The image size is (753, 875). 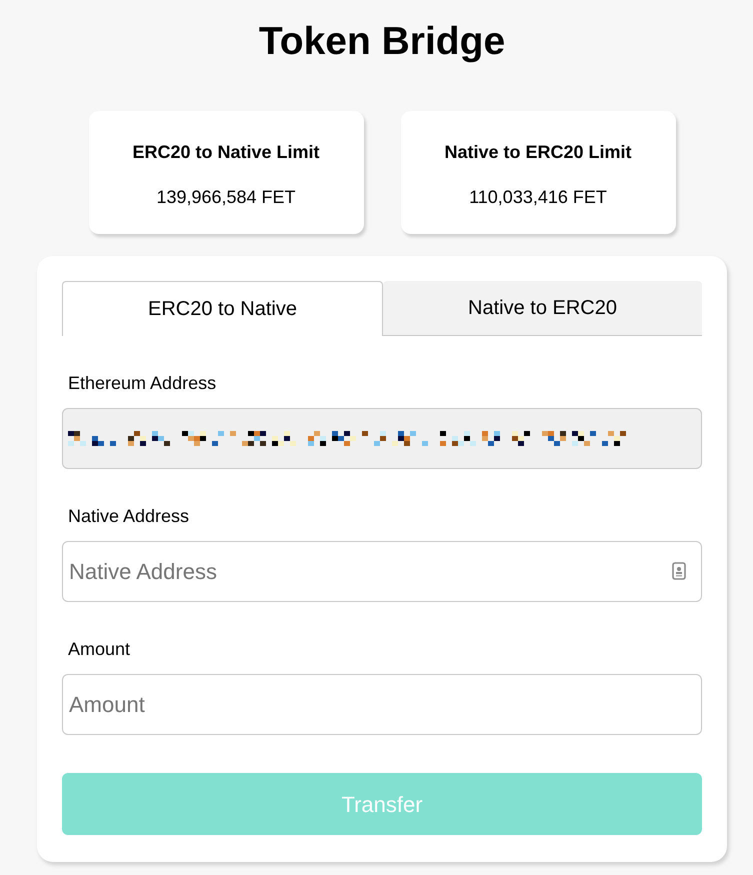 What do you see at coordinates (222, 308) in the screenshot?
I see `direction-tab: ERC20 to Native` at bounding box center [222, 308].